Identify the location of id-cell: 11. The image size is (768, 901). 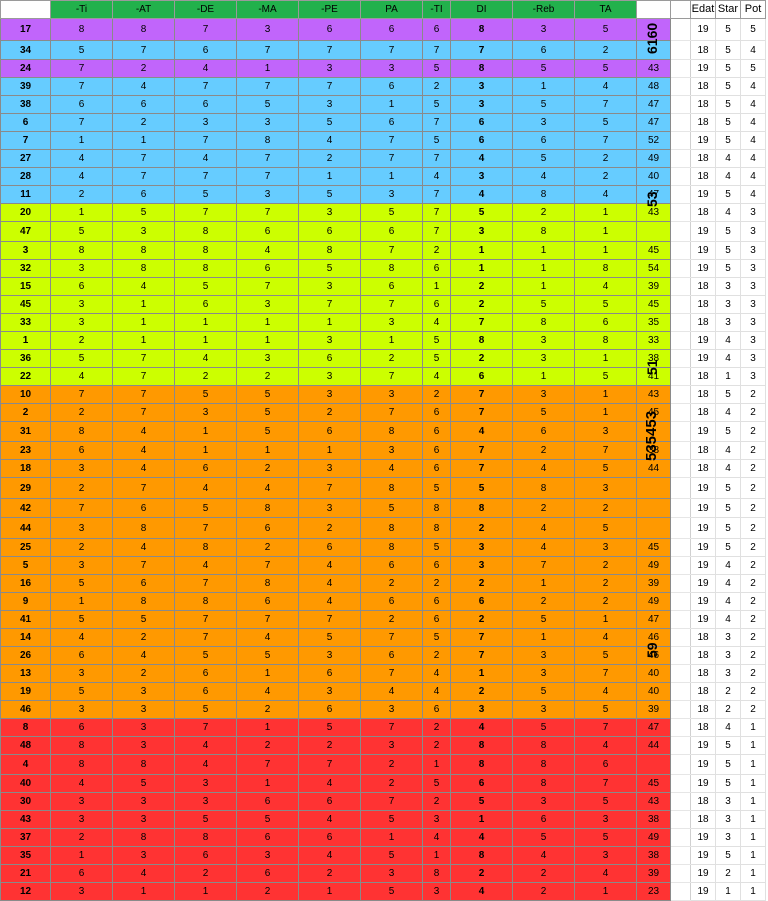
(25, 194).